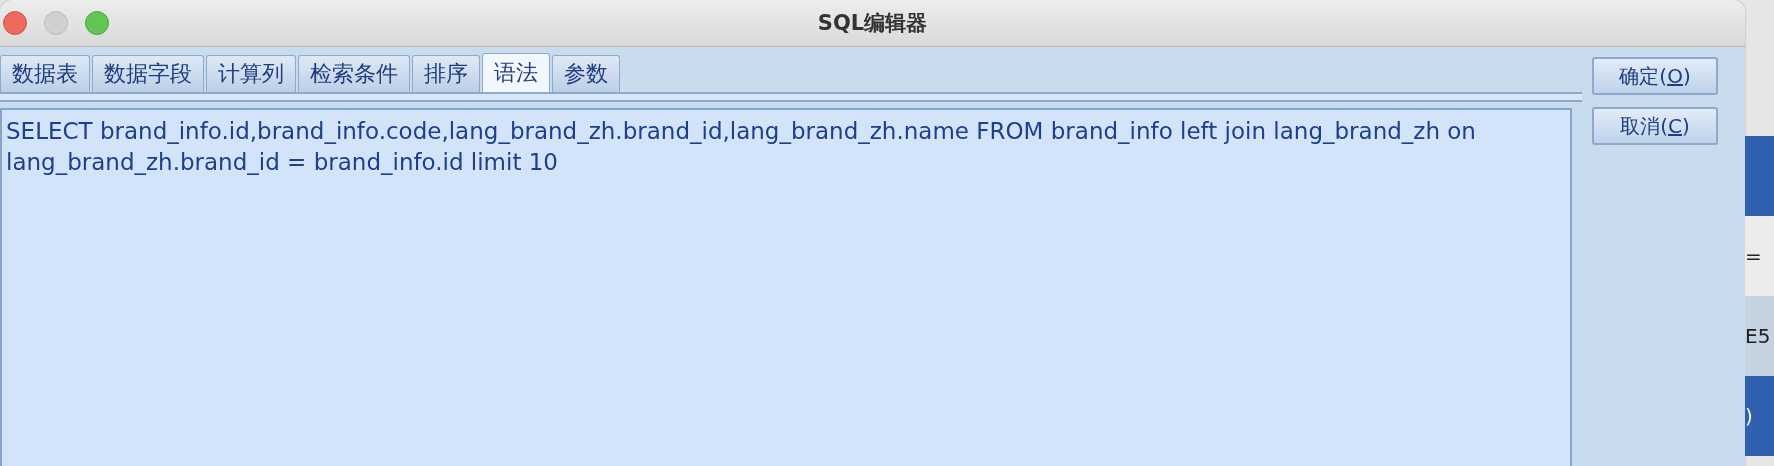 The width and height of the screenshot is (1774, 466). Describe the element at coordinates (354, 73) in the screenshot. I see `tab: 检索条件` at that location.